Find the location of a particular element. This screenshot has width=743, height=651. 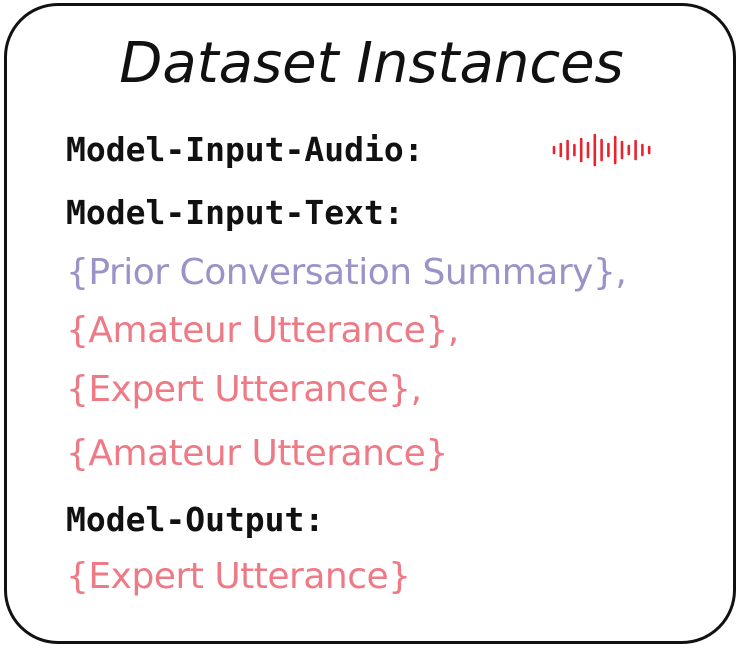

model-output-label: Model-Output: is located at coordinates (195, 519).